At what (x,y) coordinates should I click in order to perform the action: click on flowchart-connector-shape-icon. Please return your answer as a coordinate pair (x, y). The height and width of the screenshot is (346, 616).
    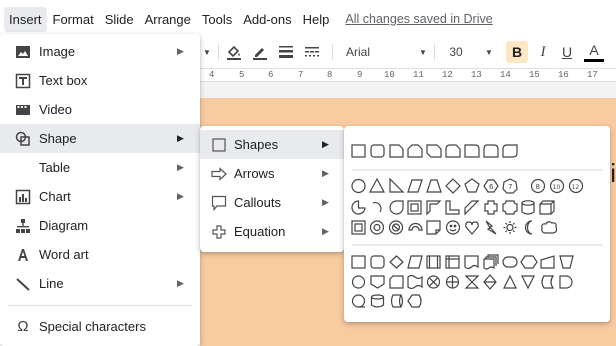
    Looking at the image, I should click on (358, 282).